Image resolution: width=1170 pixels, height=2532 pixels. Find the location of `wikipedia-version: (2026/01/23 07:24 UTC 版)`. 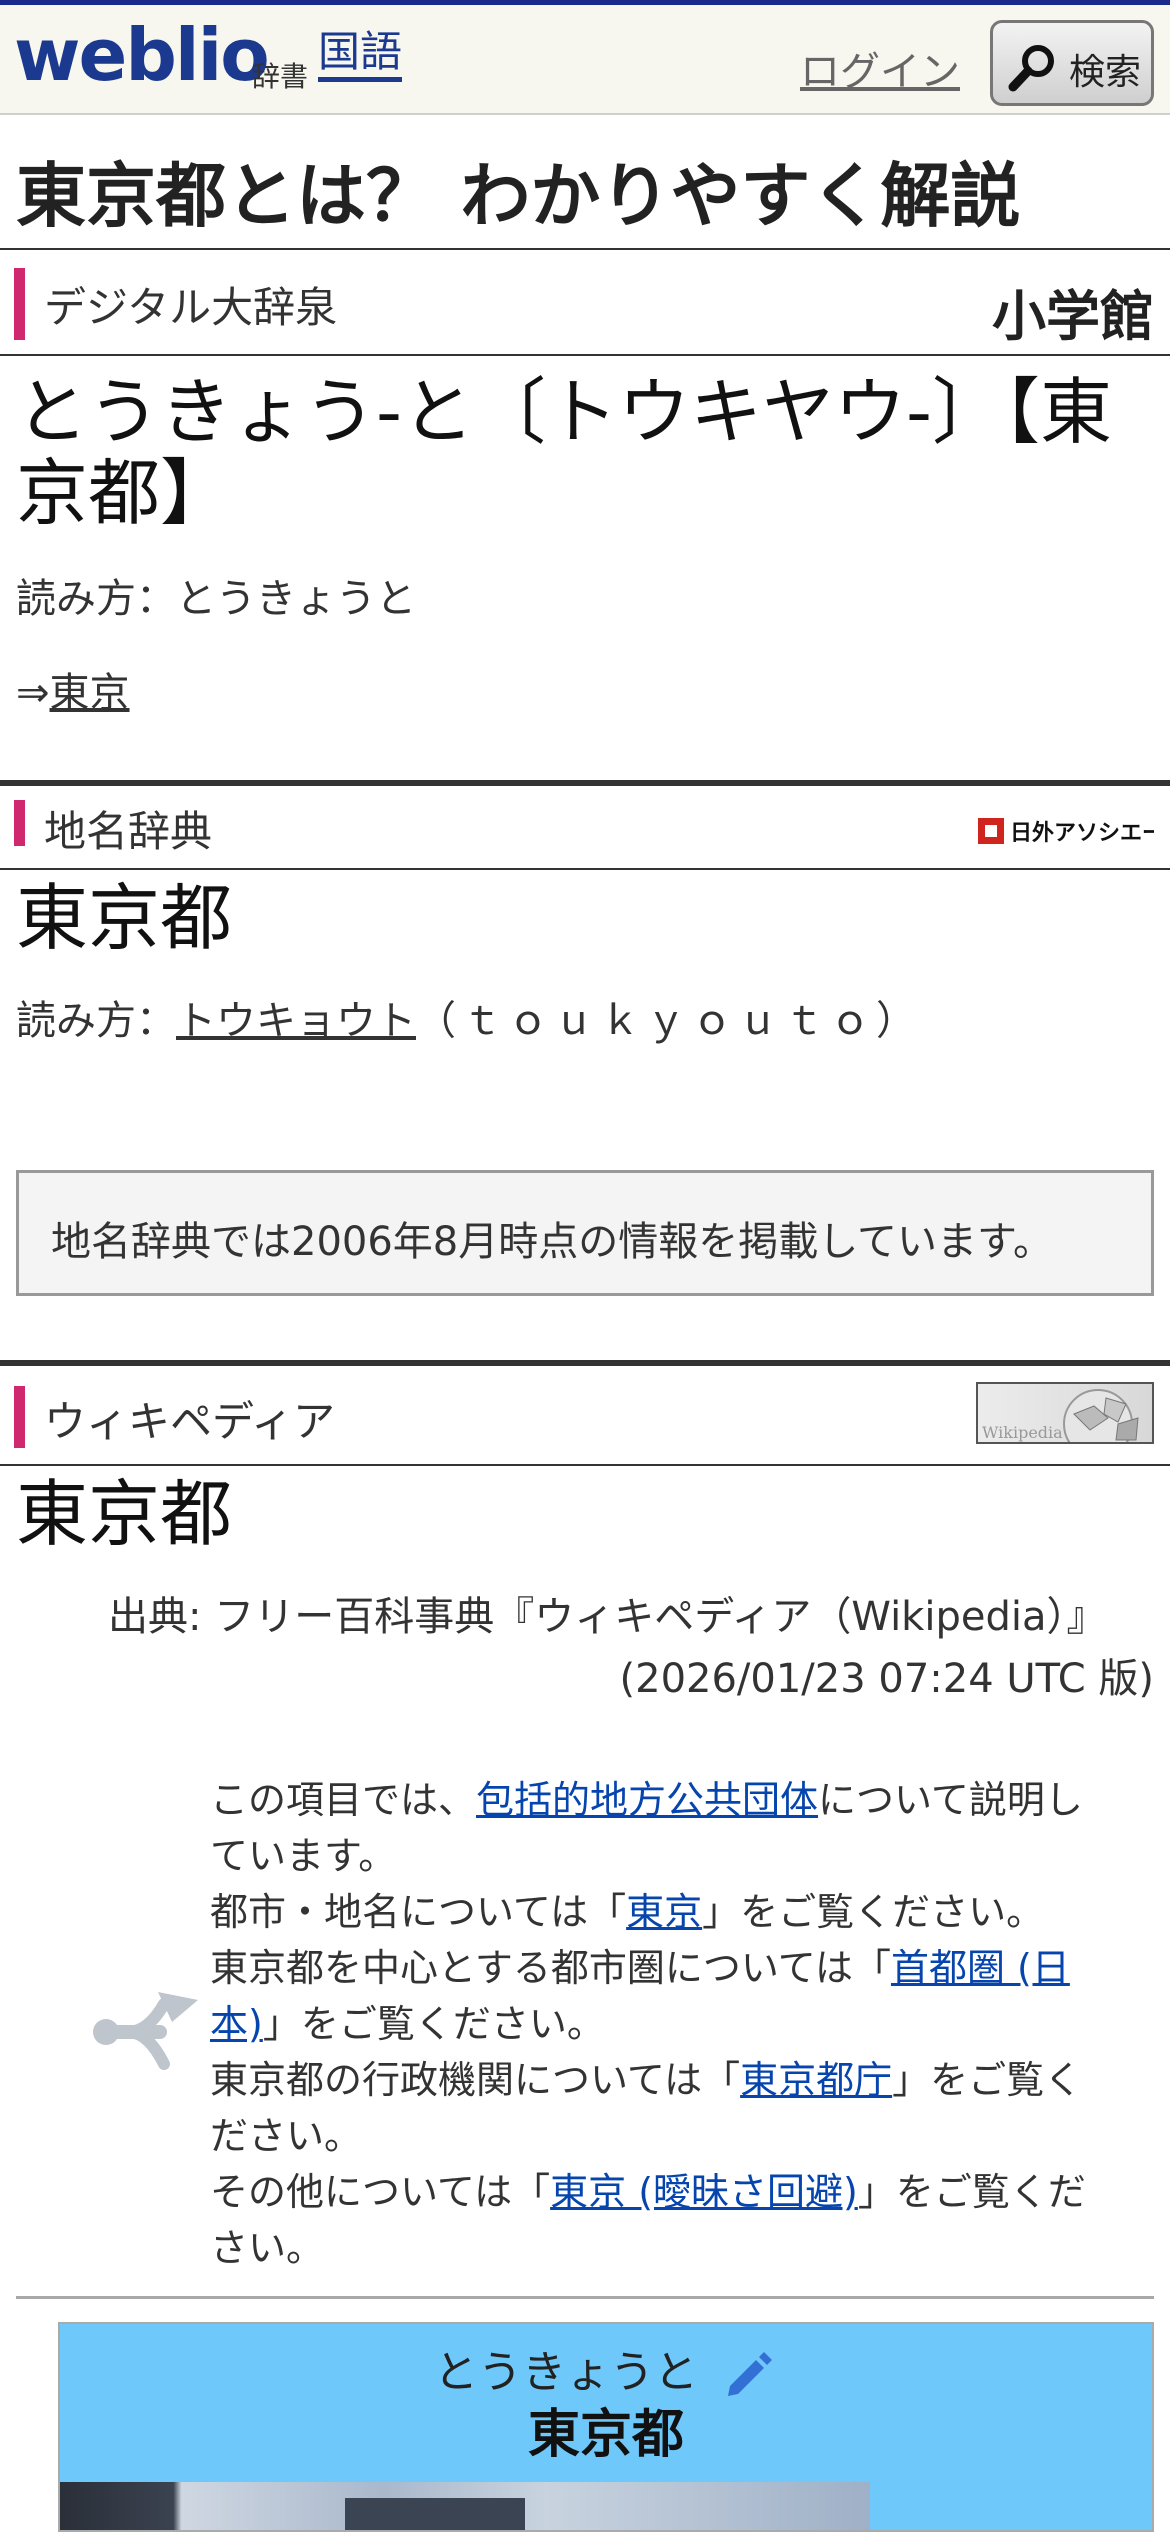

wikipedia-version: (2026/01/23 07:24 UTC 版) is located at coordinates (886, 1679).